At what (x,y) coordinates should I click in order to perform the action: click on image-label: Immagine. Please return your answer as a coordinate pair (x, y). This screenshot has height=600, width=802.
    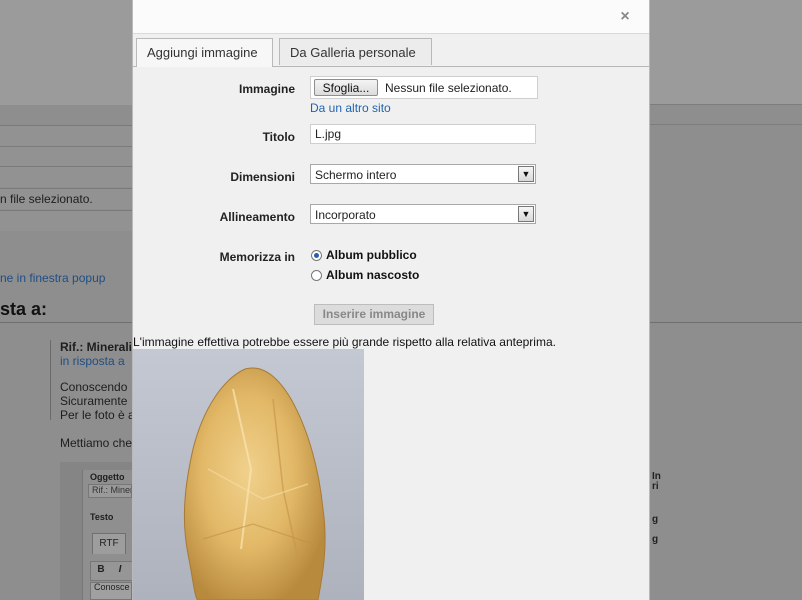
    Looking at the image, I should click on (266, 89).